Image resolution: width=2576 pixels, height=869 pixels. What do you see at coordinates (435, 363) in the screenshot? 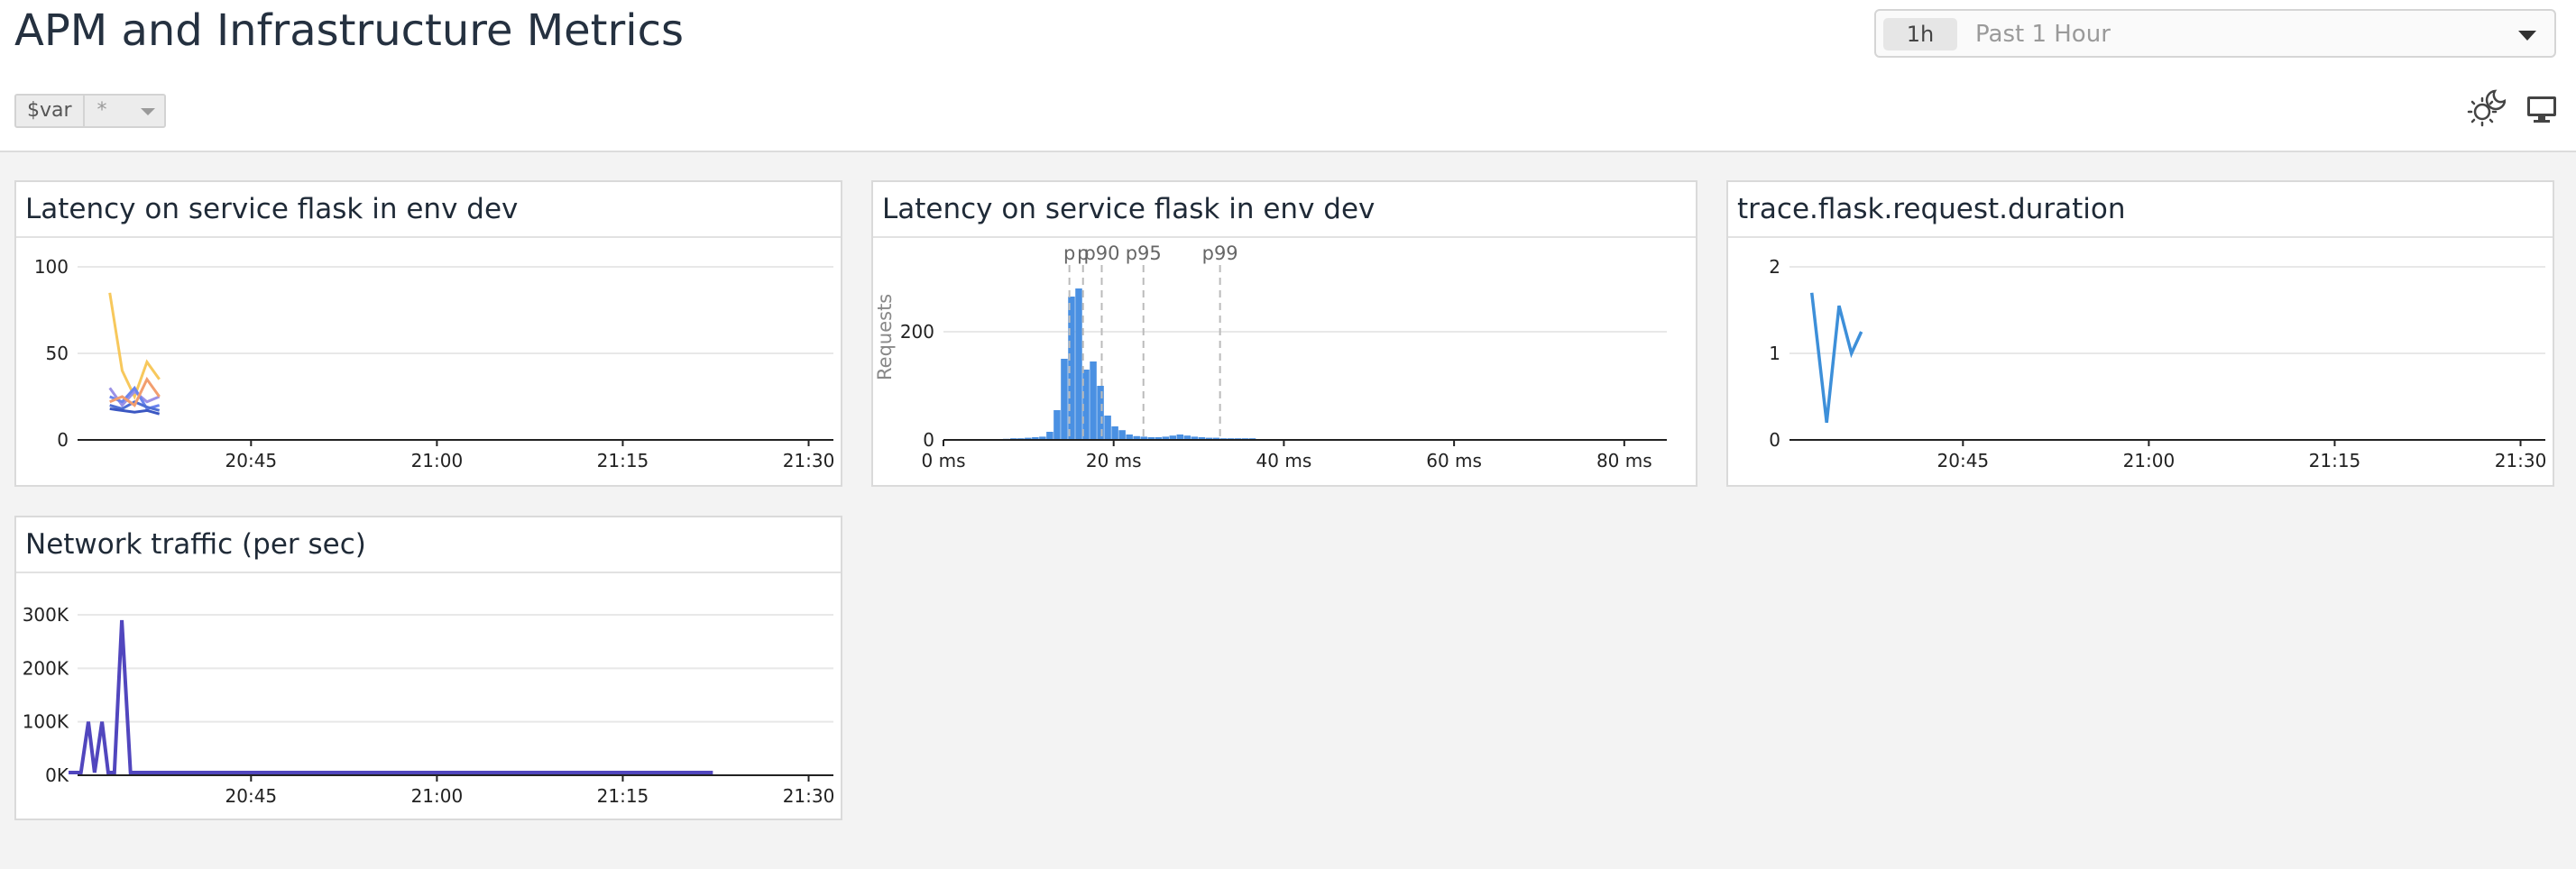
I see `latency-timeseries-chart: 100 50 0 20:45 21:00 21:15 21:30` at bounding box center [435, 363].